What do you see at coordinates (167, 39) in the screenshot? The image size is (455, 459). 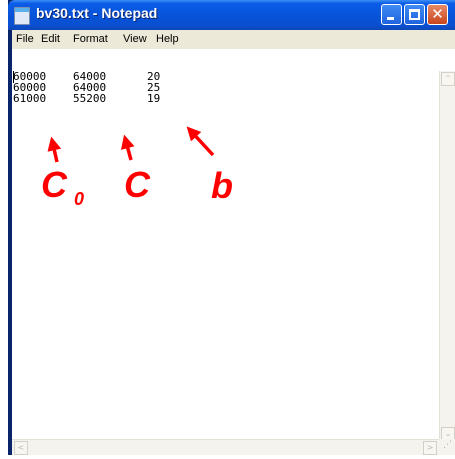 I see `menu-help: Help` at bounding box center [167, 39].